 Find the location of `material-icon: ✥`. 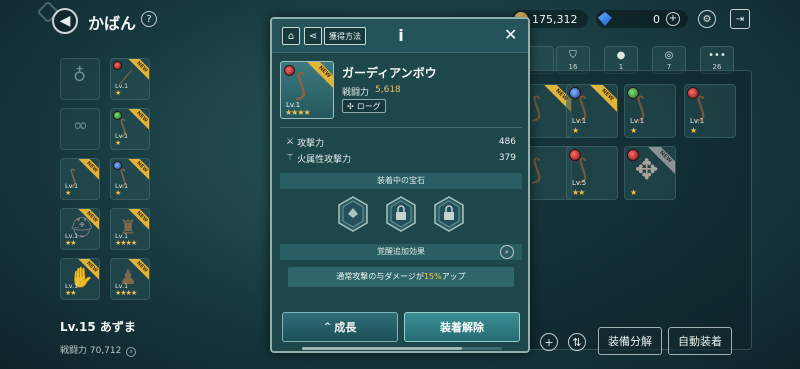

material-icon: ✥ is located at coordinates (647, 169).